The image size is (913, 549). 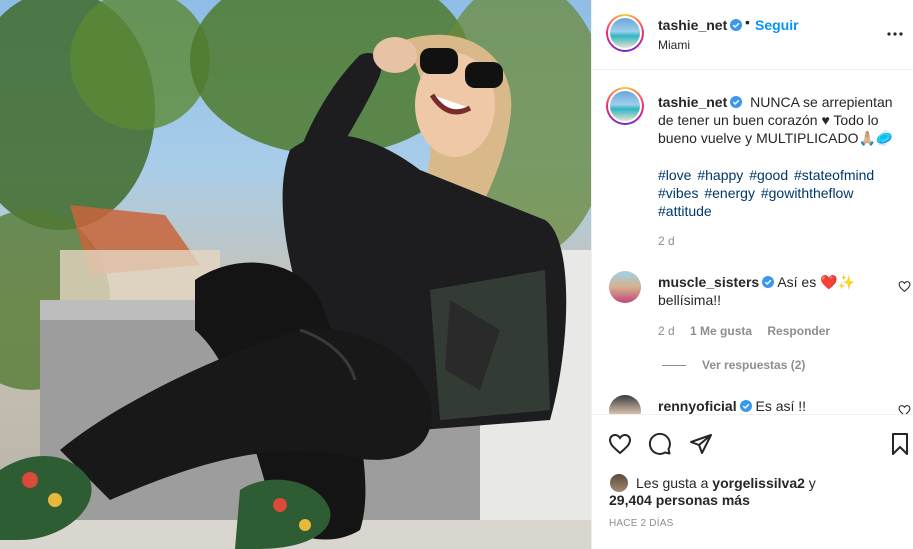 I want to click on comment-icon, so click(x=660, y=444).